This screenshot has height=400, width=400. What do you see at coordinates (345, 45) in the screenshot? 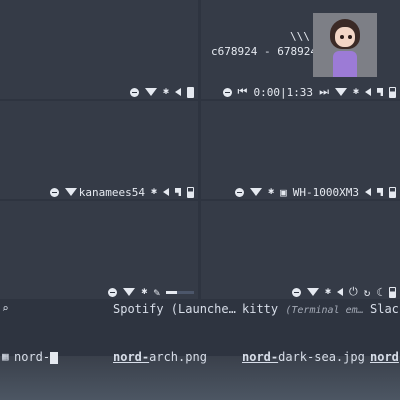
I see `album-art` at bounding box center [345, 45].